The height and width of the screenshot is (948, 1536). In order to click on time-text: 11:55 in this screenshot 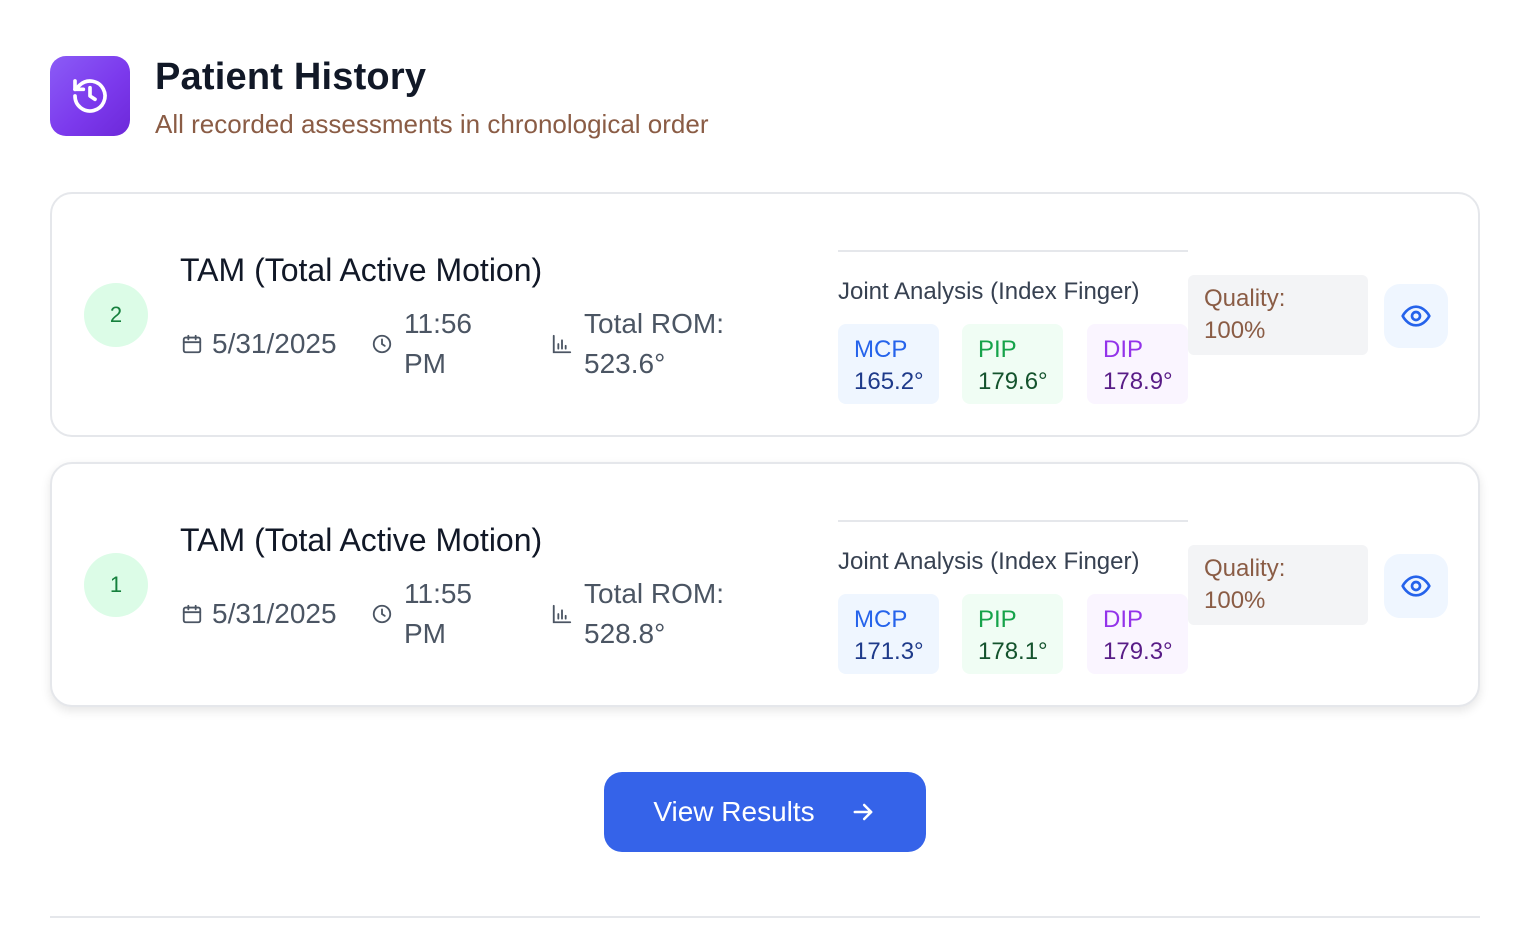, I will do `click(438, 593)`.